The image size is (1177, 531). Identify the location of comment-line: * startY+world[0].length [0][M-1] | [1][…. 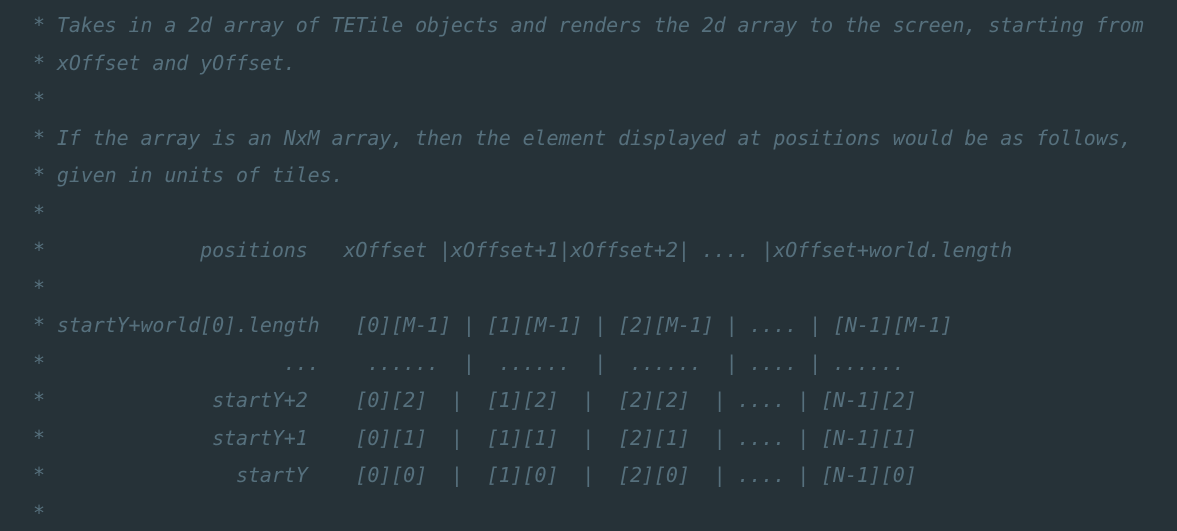
(493, 325).